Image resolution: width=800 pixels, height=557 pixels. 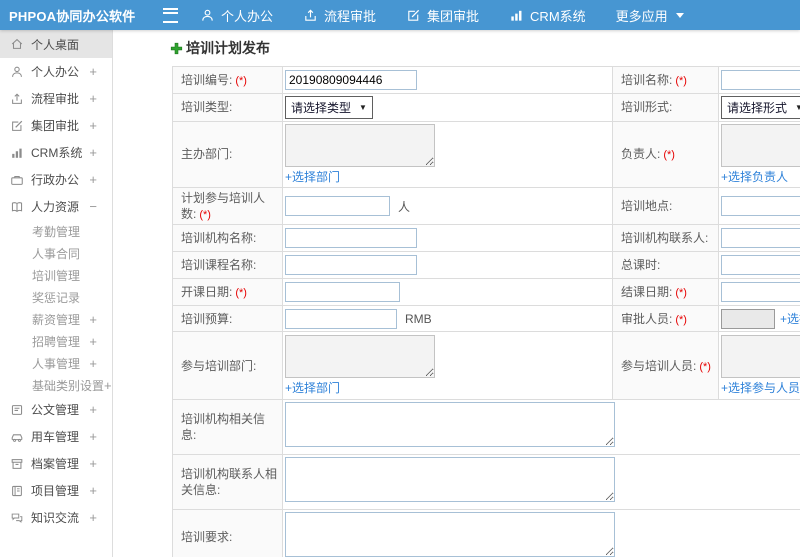 What do you see at coordinates (760, 357) in the screenshot?
I see `join-user-textarea` at bounding box center [760, 357].